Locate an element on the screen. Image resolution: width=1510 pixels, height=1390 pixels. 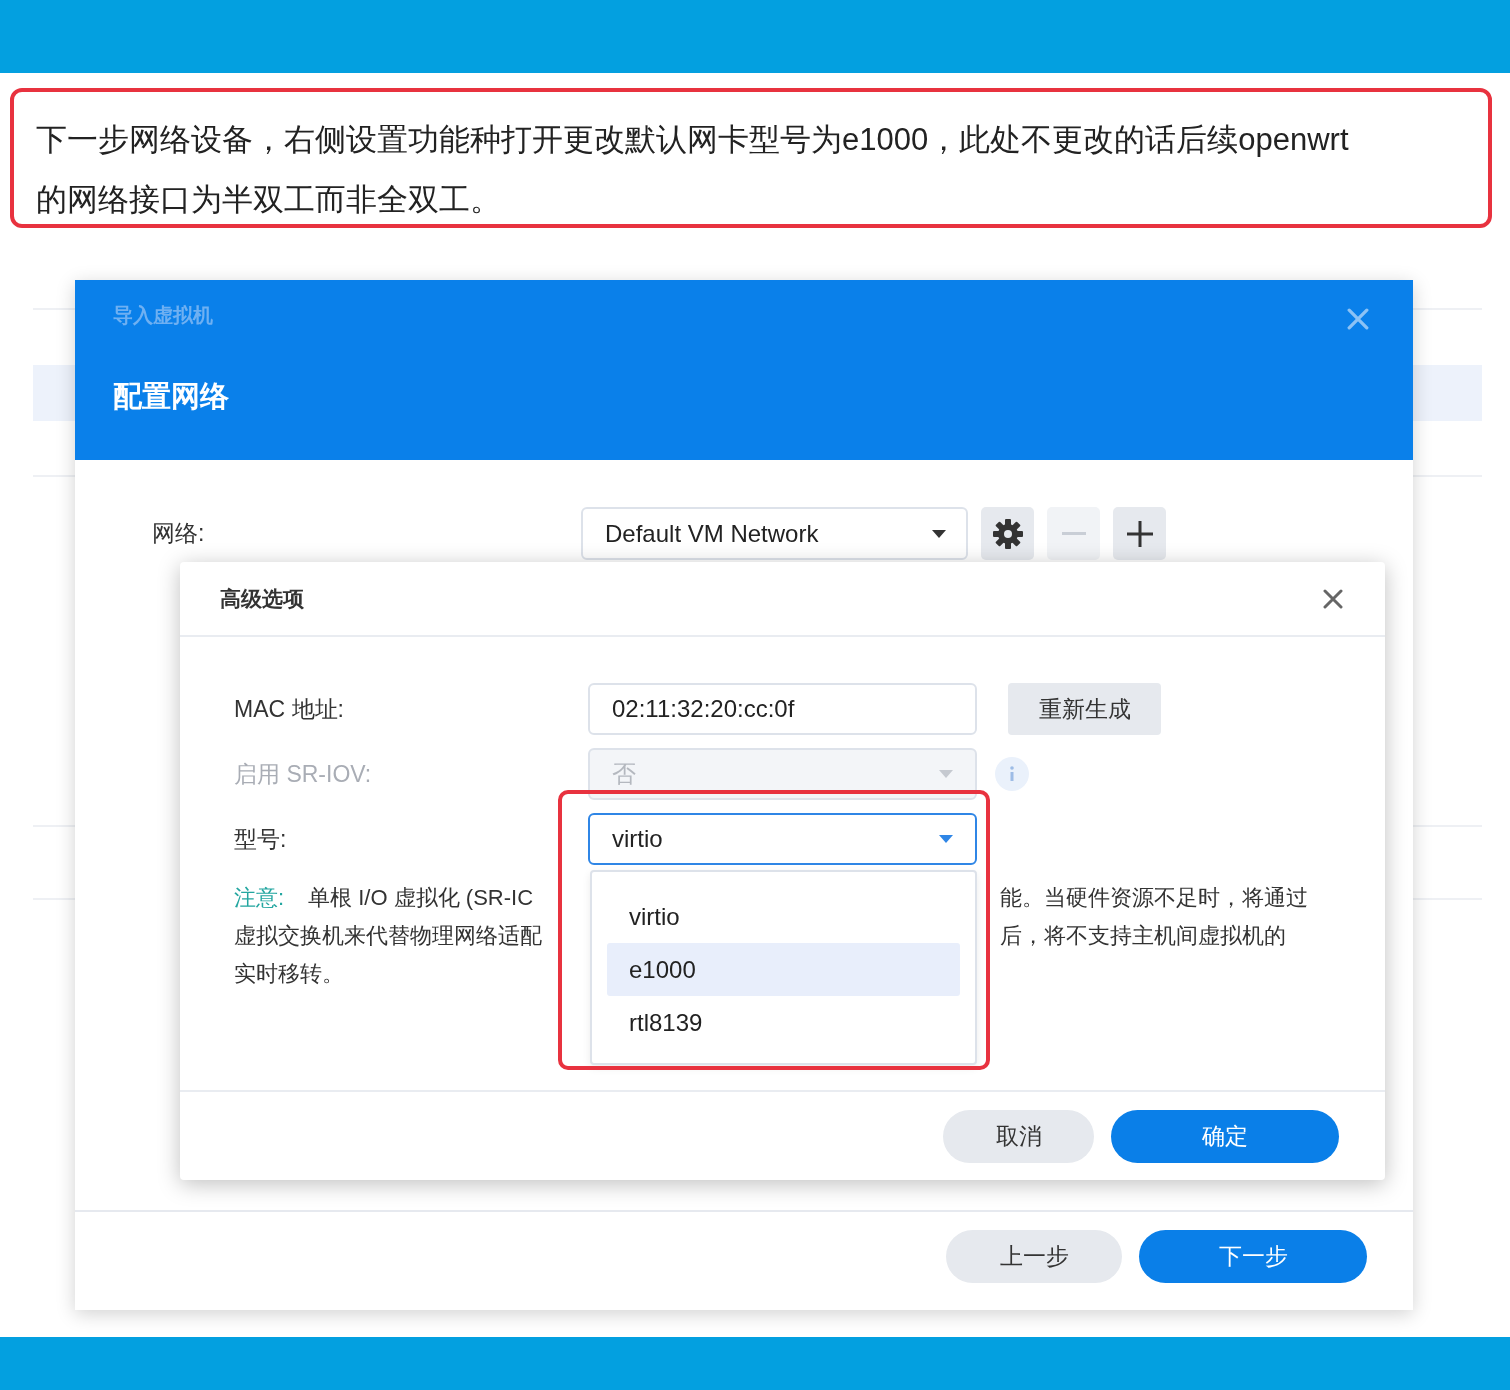
secondary-button: 取消 is located at coordinates (1018, 1136).